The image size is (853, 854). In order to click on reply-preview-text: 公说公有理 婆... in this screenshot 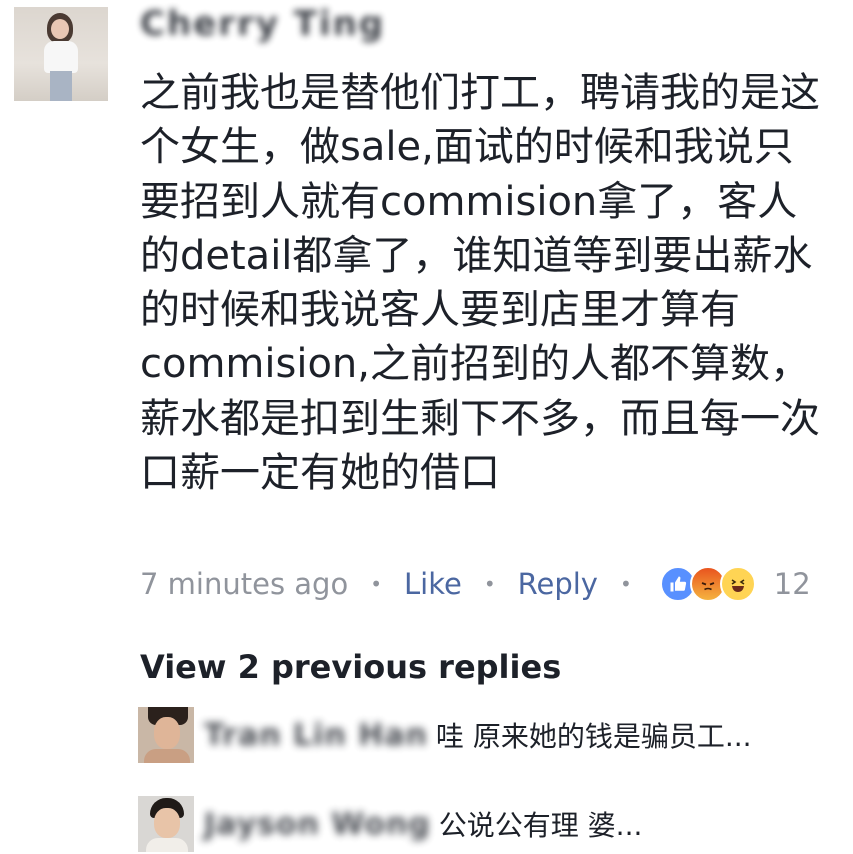, I will do `click(540, 825)`.